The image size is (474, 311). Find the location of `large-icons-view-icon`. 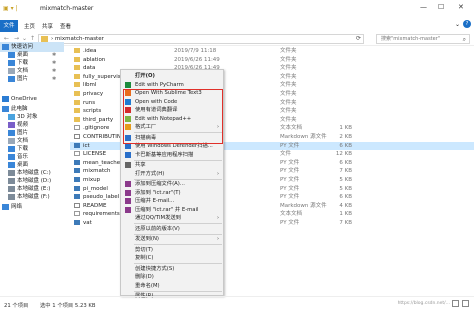

large-icons-view-icon is located at coordinates (465, 303).